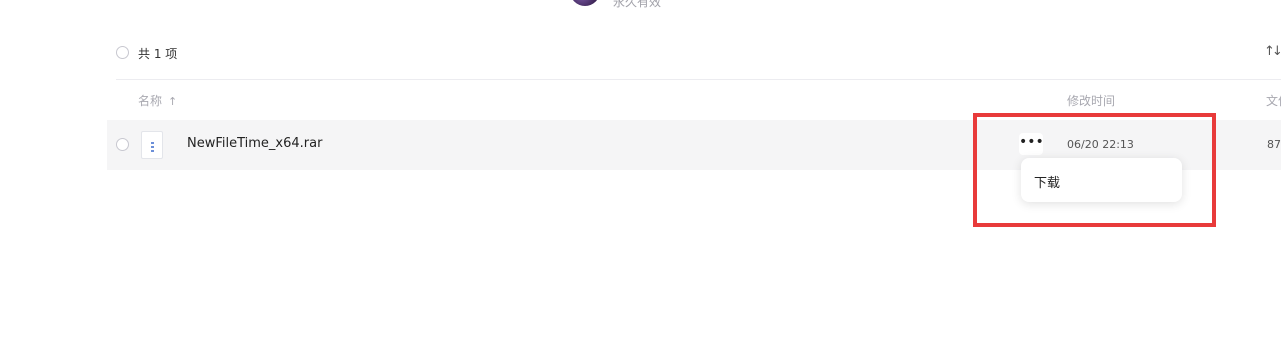 The width and height of the screenshot is (1281, 352). What do you see at coordinates (173, 101) in the screenshot?
I see `sort-arrow-up-icon: ↑` at bounding box center [173, 101].